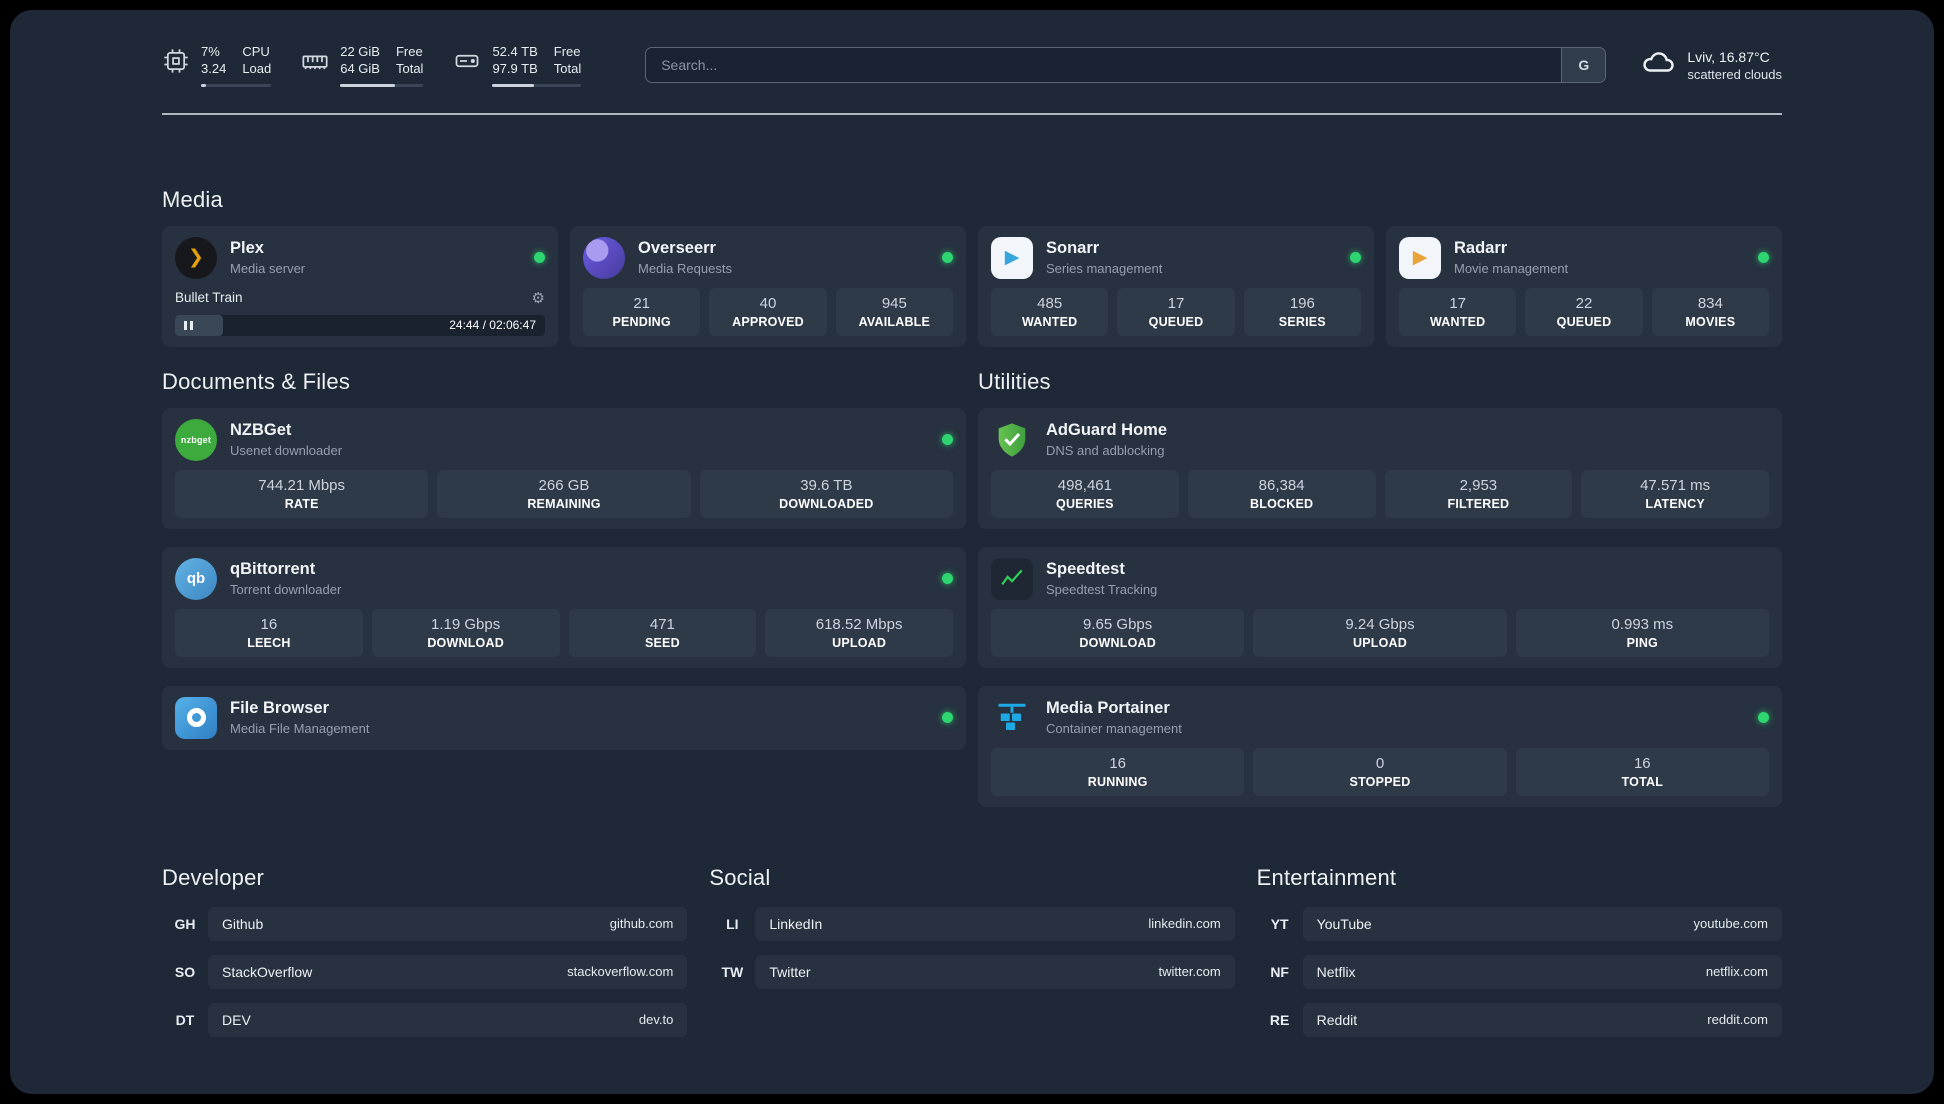  What do you see at coordinates (1102, 590) in the screenshot?
I see `app-desc: Speedtest Tracking` at bounding box center [1102, 590].